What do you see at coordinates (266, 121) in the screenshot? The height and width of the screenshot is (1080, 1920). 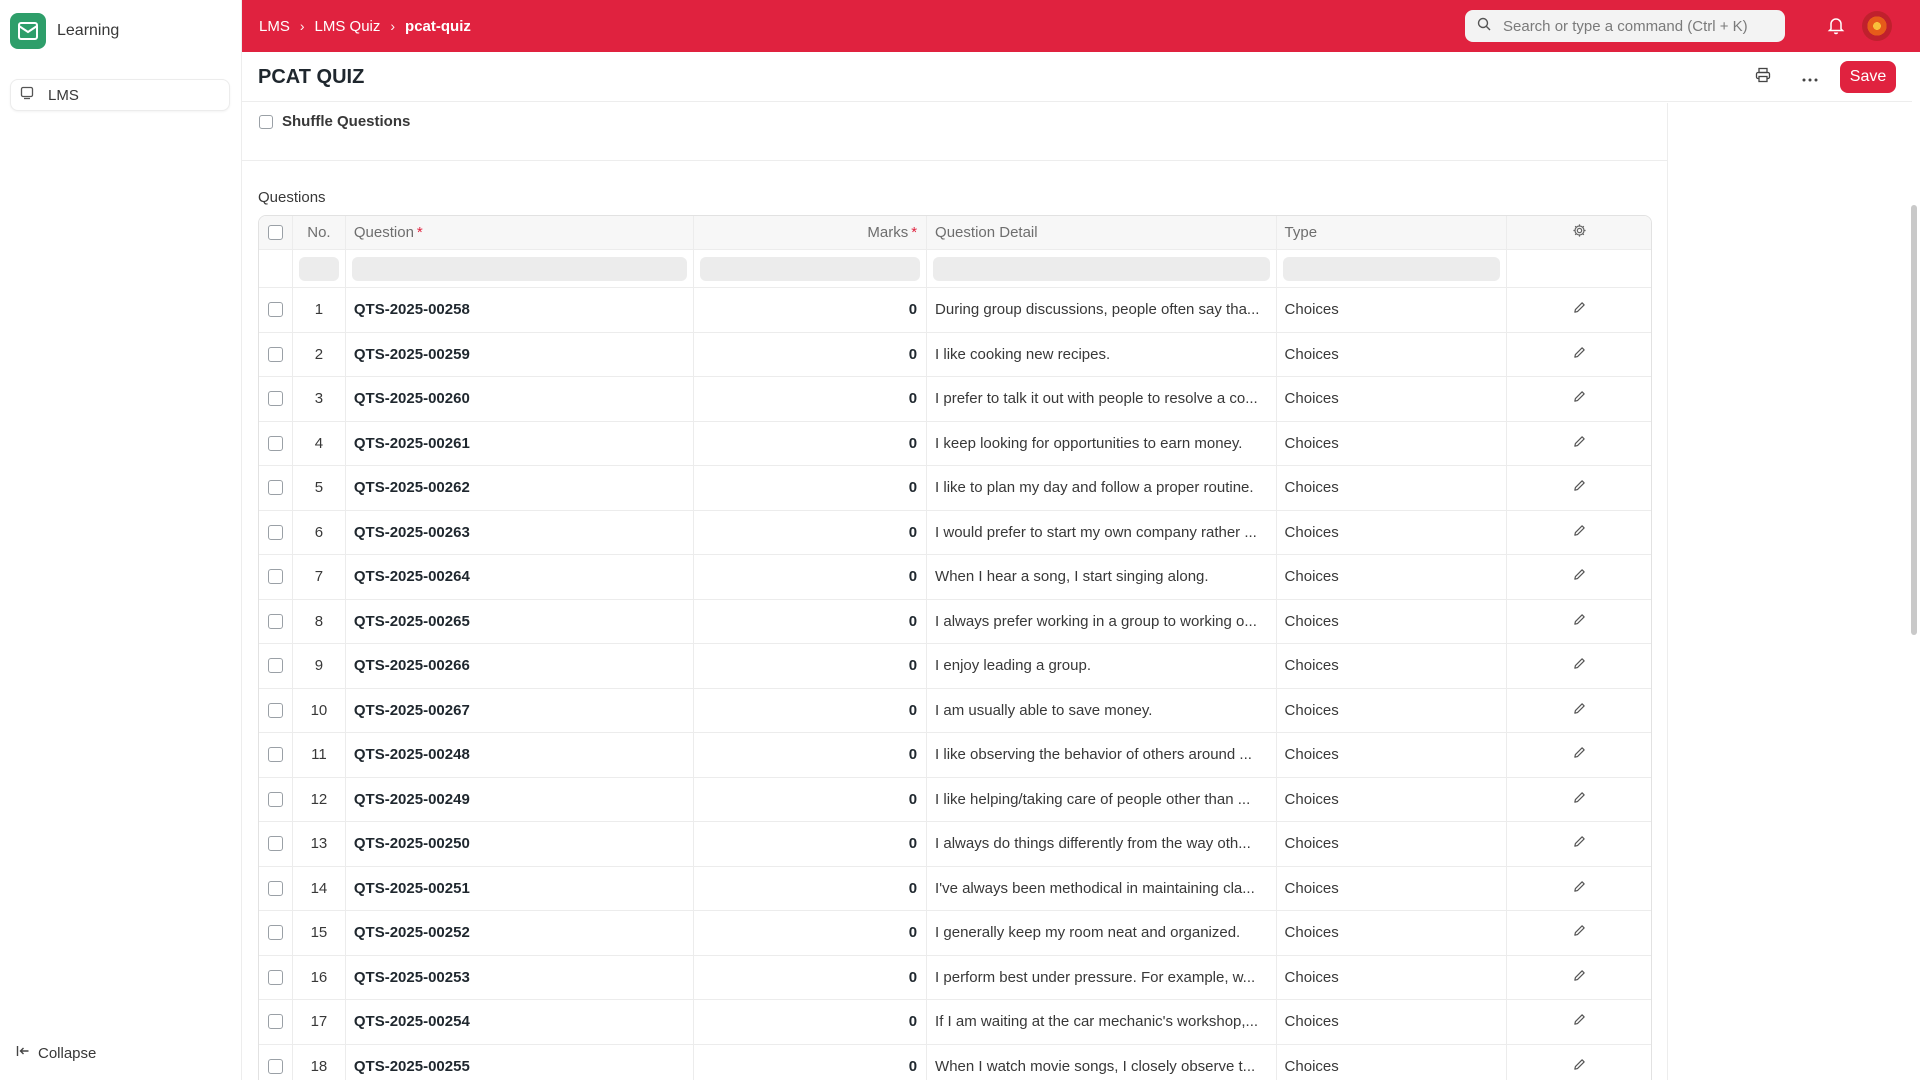 I see `shuffle-questions-checkbox` at bounding box center [266, 121].